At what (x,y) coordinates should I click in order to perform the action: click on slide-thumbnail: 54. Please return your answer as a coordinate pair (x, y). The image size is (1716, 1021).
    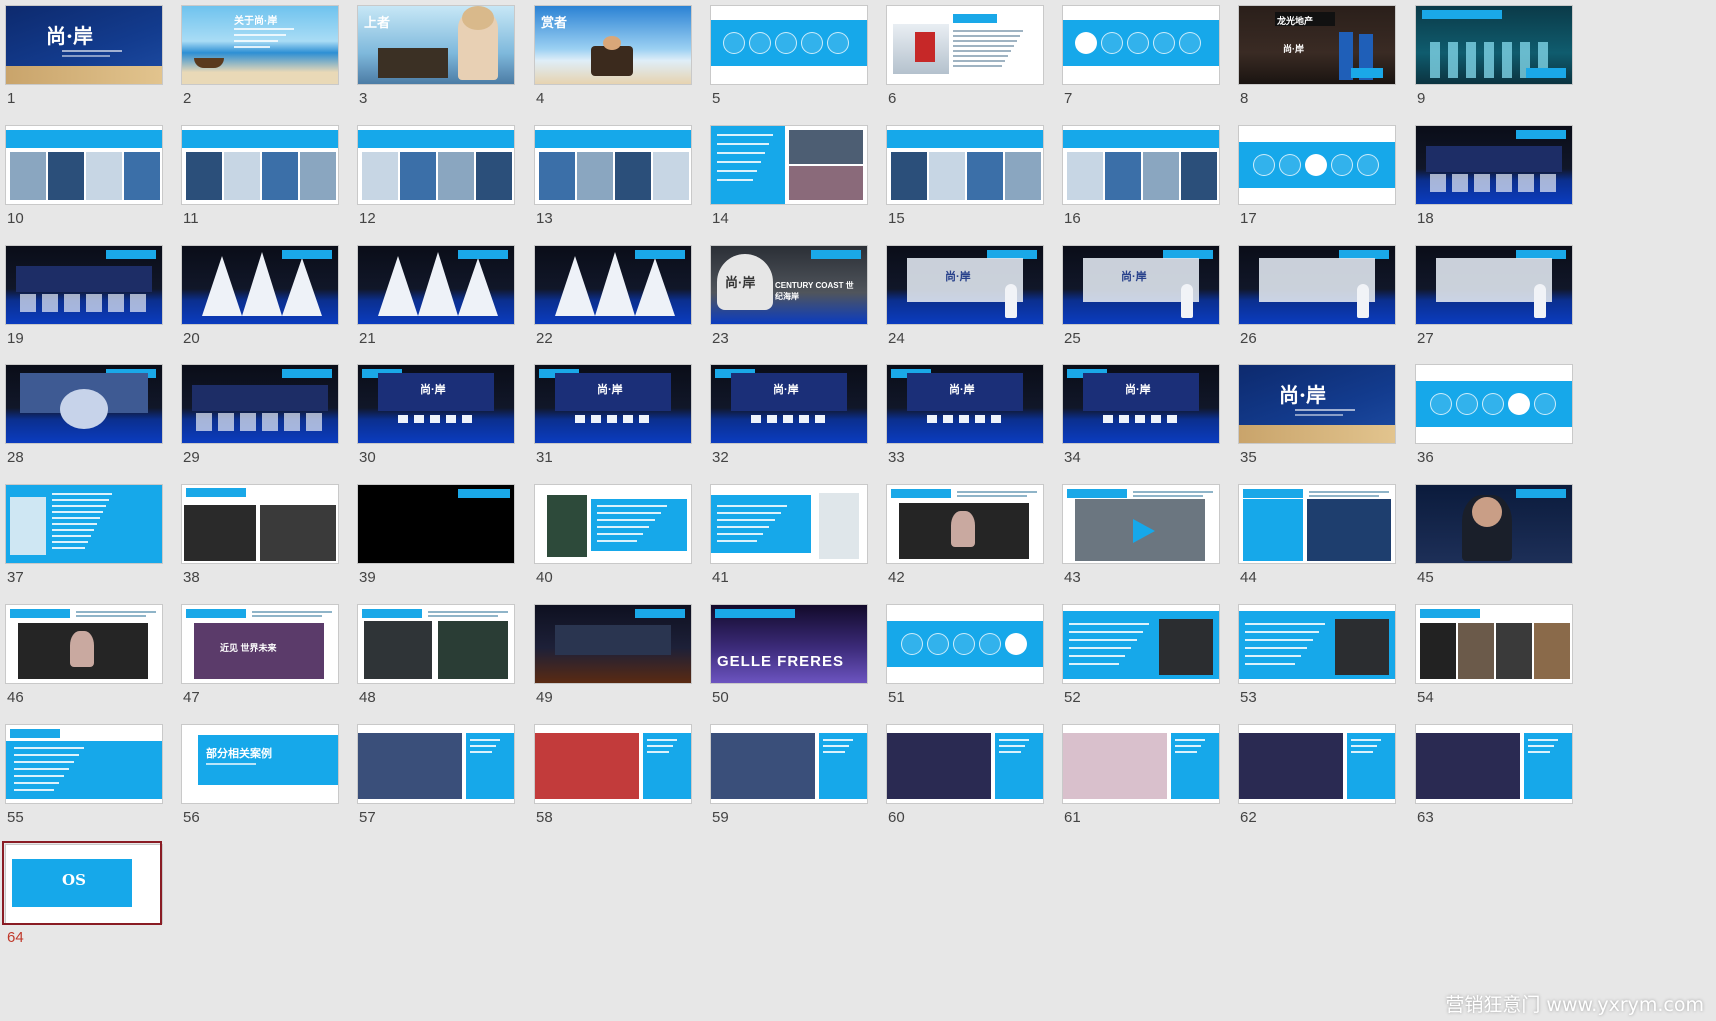
    Looking at the image, I should click on (1494, 655).